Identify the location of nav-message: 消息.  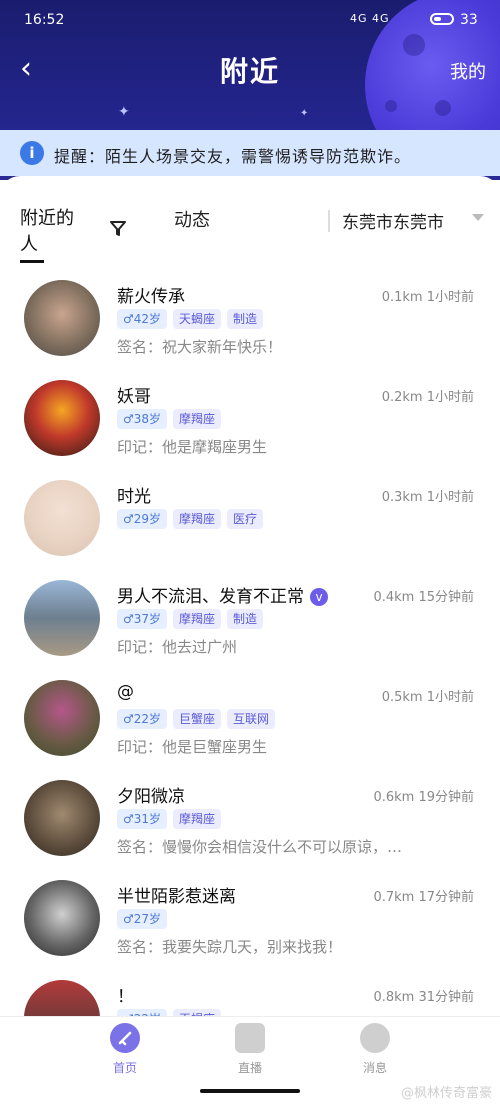
(375, 1049).